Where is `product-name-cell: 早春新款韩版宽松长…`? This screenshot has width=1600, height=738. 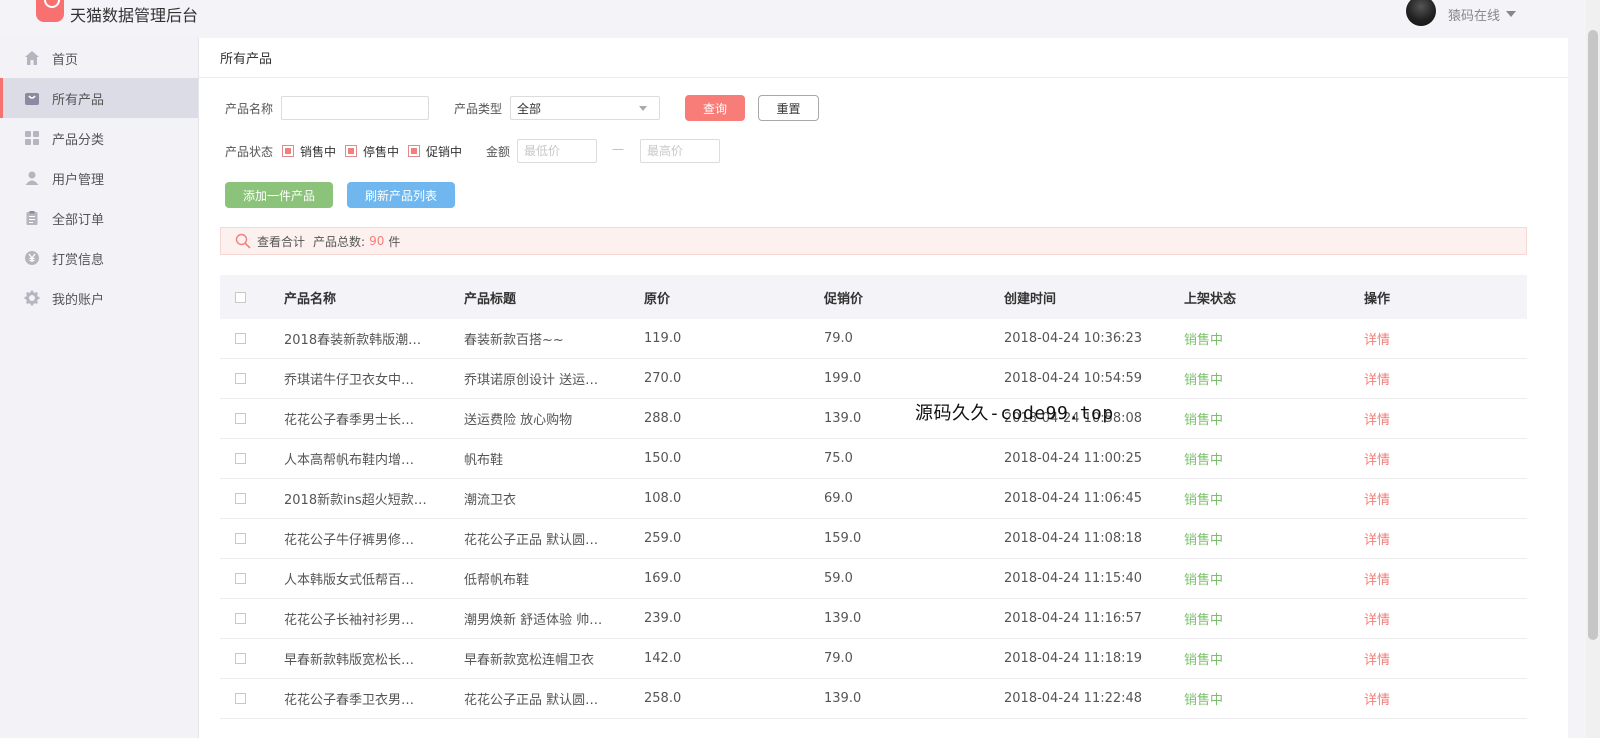 product-name-cell: 早春新款韩版宽松长… is located at coordinates (349, 660).